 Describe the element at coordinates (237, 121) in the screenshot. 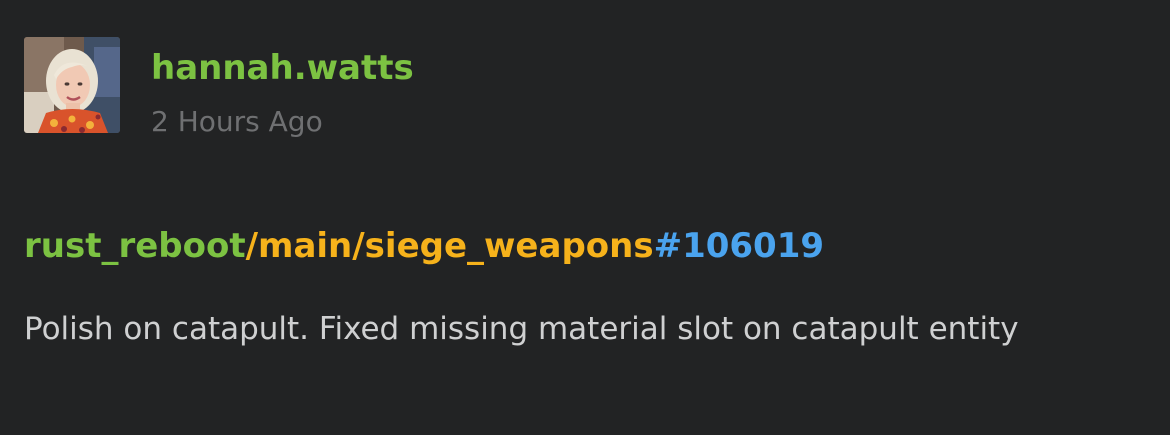

I see `post-timestamp: 2 Hours Ago` at that location.